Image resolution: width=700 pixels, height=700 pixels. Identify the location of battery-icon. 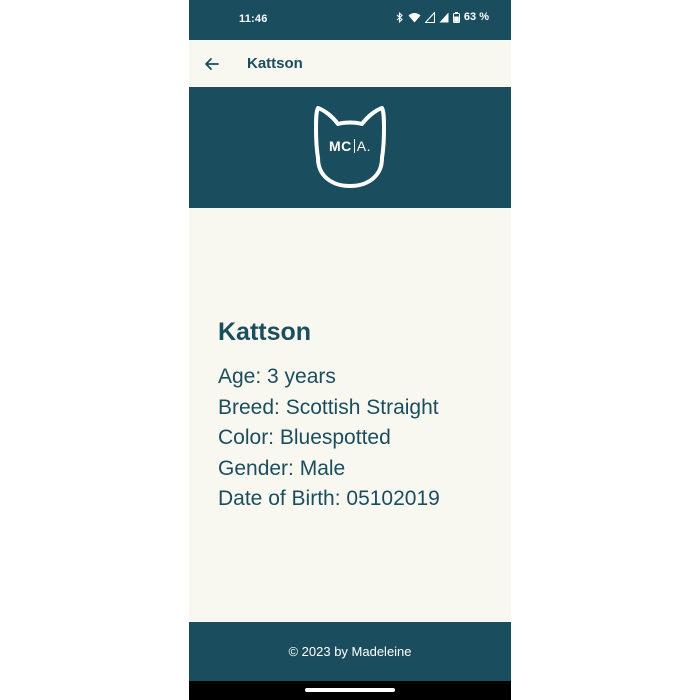
(456, 17).